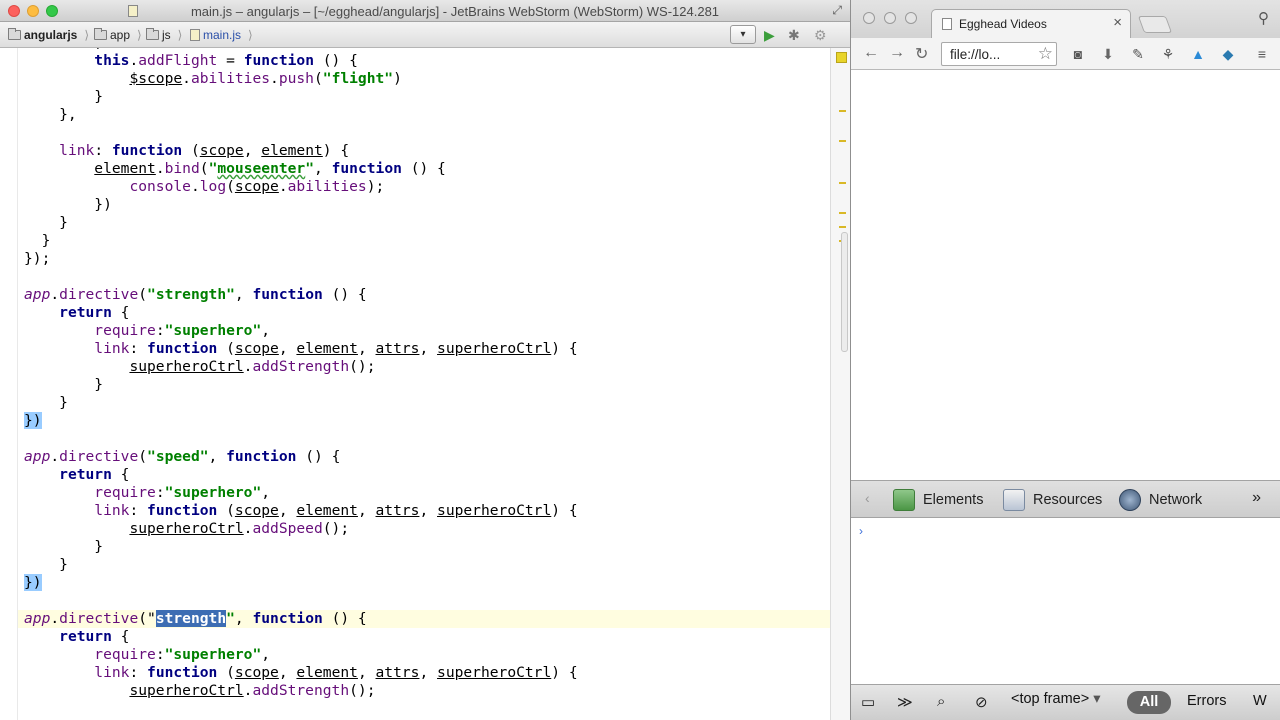  What do you see at coordinates (212, 79) in the screenshot?
I see `code-line: $scope.abilities.push("flight")` at bounding box center [212, 79].